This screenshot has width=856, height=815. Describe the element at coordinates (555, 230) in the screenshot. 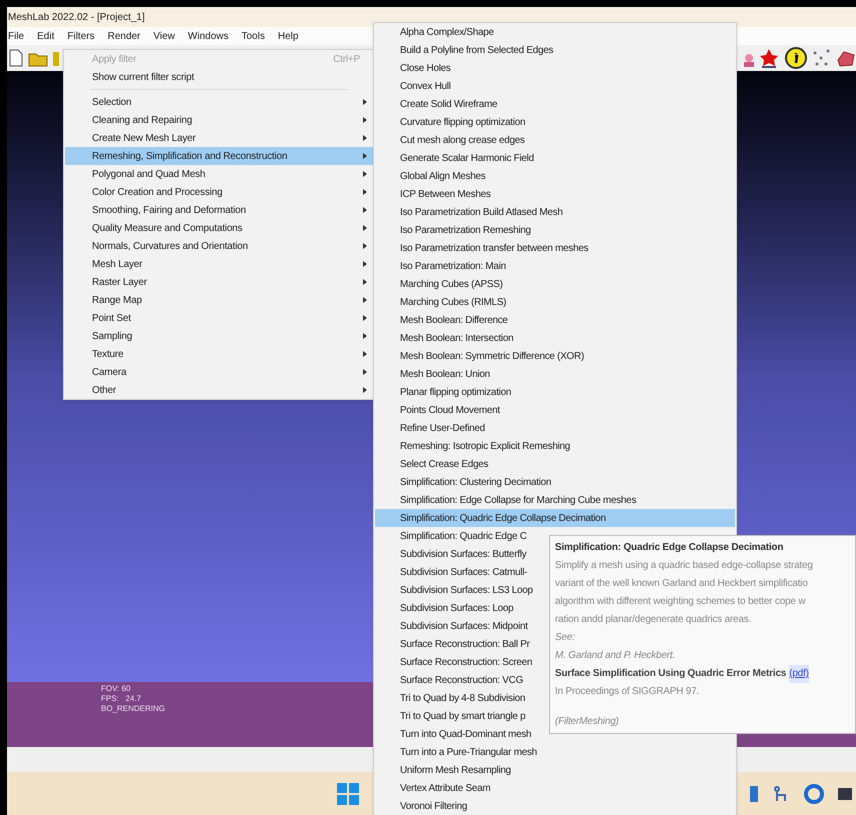

I see `menu-item: Iso Parametrization Remeshing` at that location.